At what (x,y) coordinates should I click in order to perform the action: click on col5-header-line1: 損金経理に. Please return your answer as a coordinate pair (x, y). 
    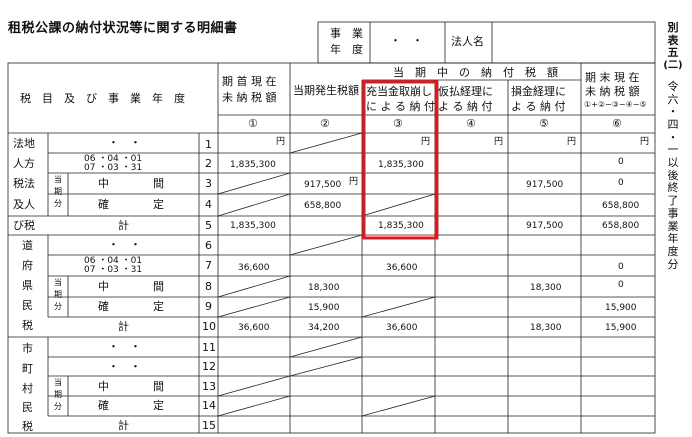
    Looking at the image, I should click on (538, 91).